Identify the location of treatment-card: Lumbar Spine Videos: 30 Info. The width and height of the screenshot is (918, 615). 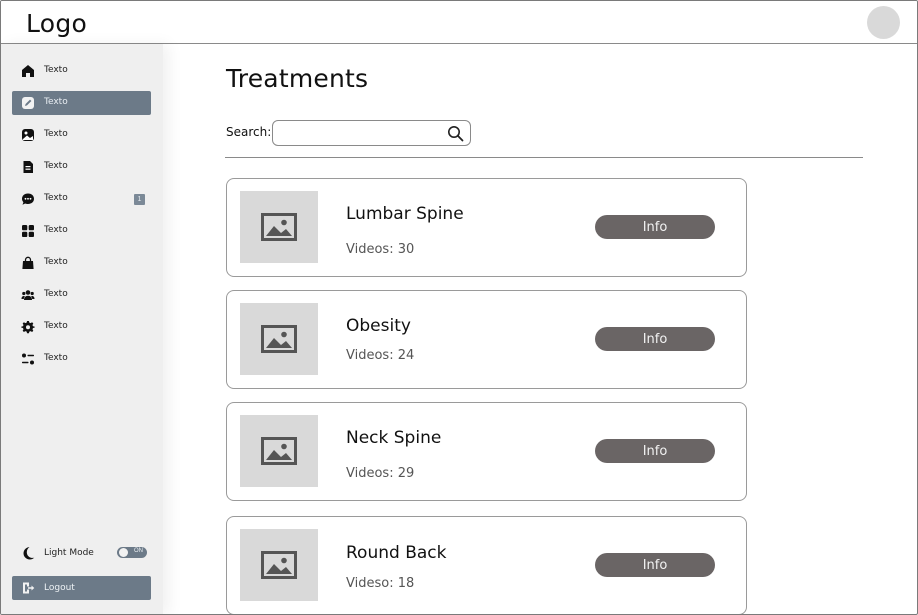
(486, 227).